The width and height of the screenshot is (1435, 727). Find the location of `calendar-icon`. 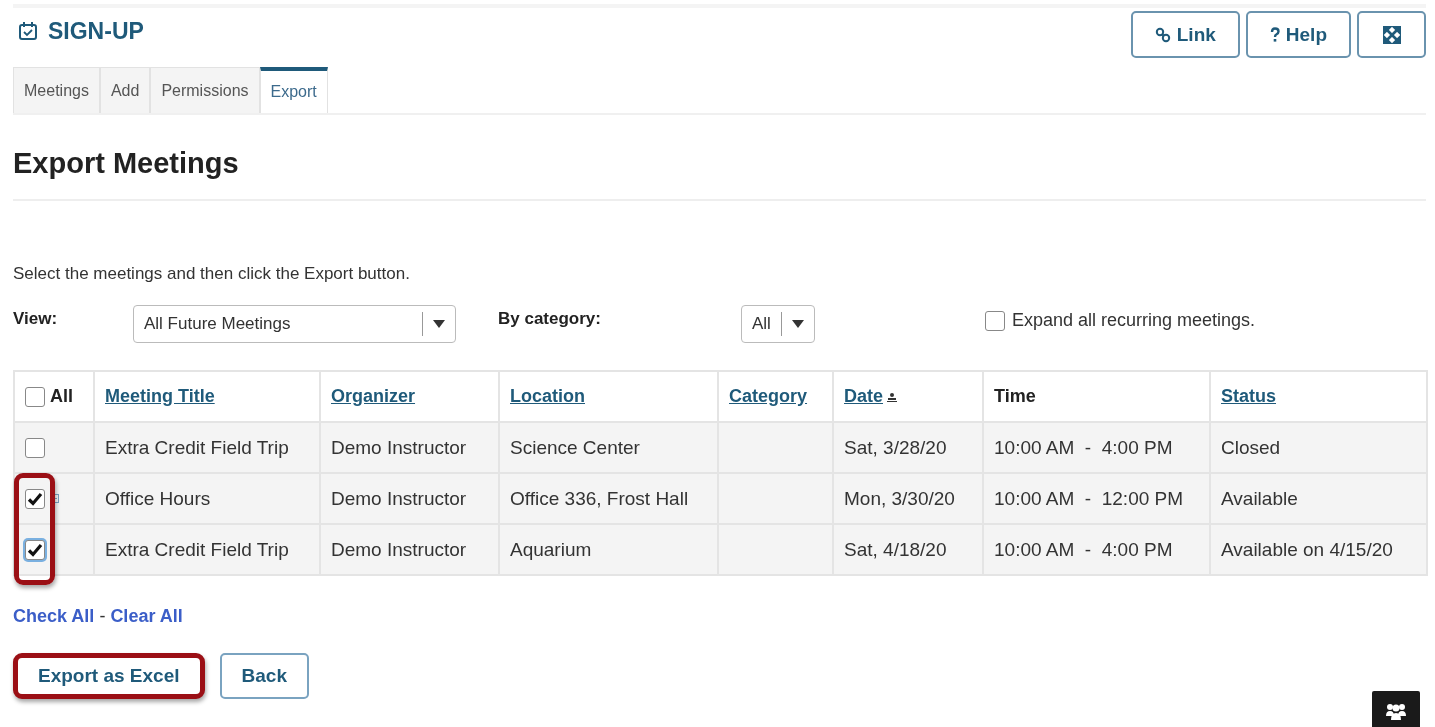

calendar-icon is located at coordinates (28, 31).